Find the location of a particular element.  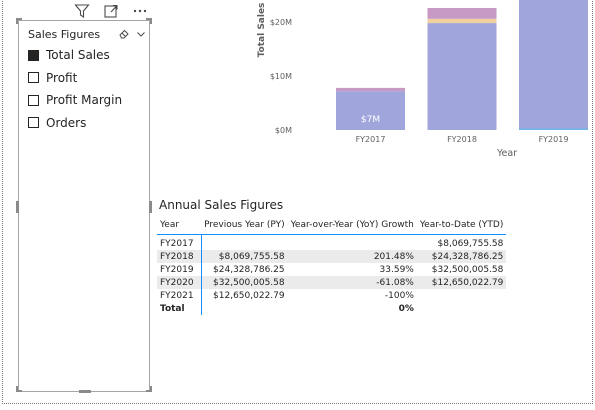

focus-mode-icon is located at coordinates (111, 11).